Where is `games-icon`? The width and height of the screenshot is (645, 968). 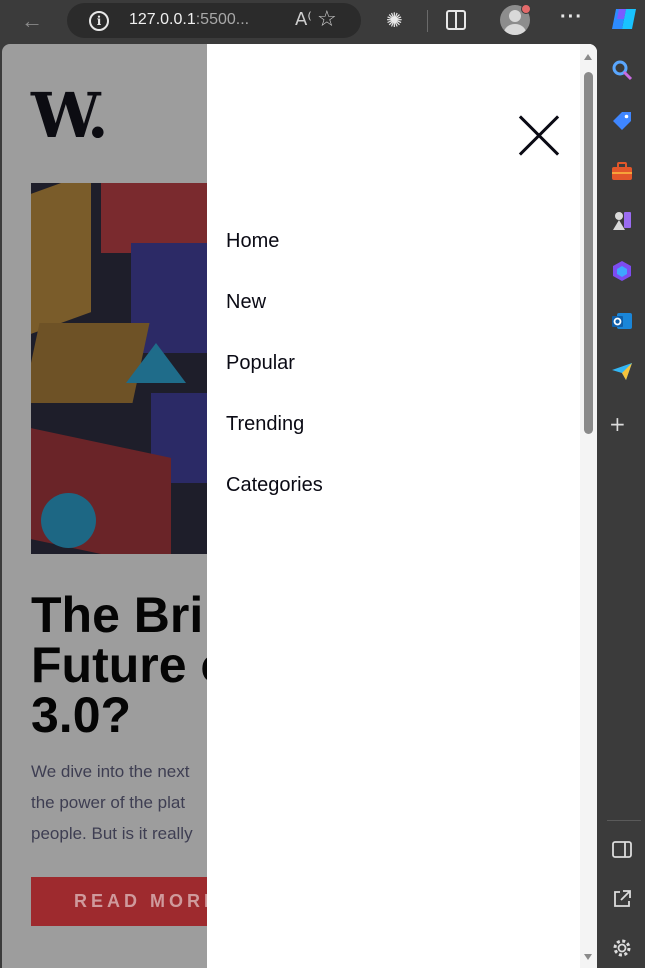
games-icon is located at coordinates (622, 221).